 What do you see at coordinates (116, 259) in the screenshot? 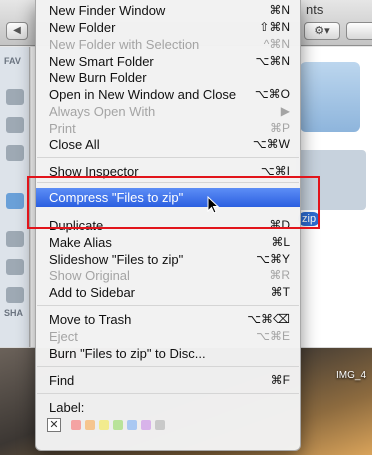
I see `menu-item-label: Slideshow "Files to zip"` at bounding box center [116, 259].